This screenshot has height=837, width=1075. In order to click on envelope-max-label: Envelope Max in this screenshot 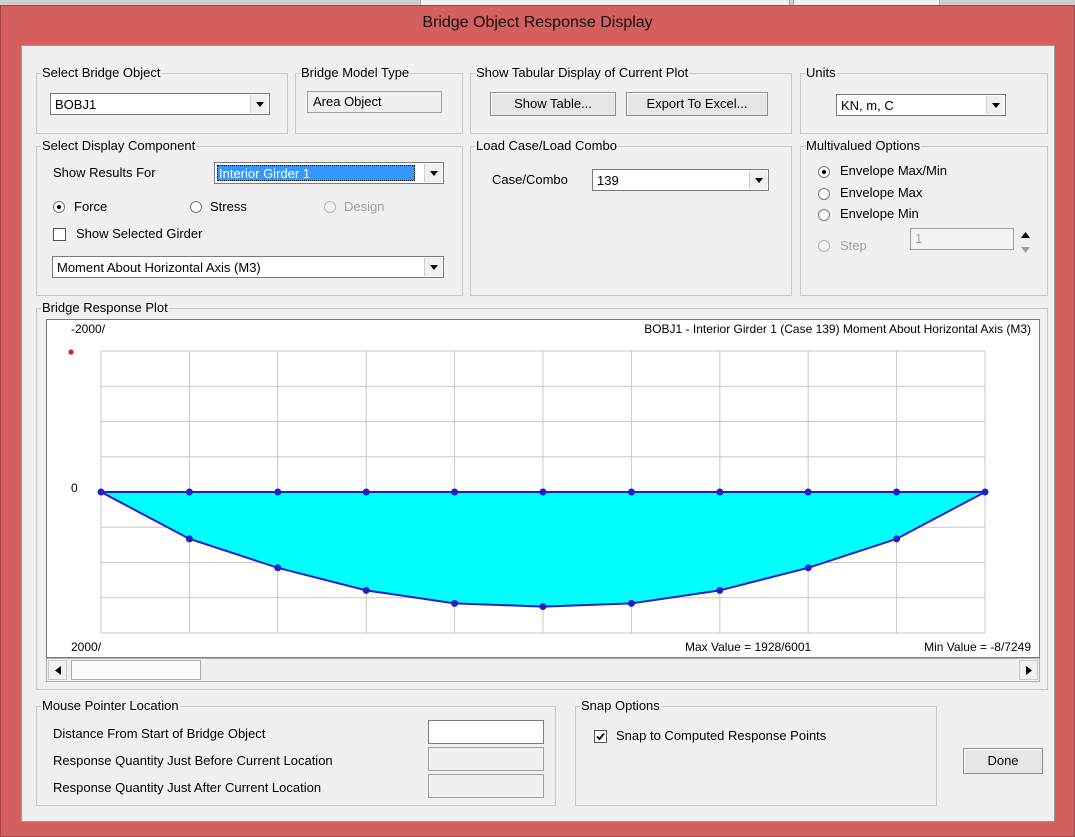, I will do `click(881, 192)`.